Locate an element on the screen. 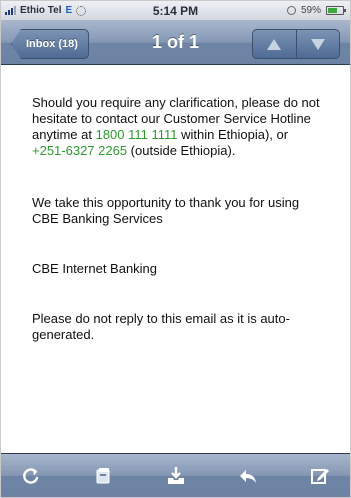 This screenshot has height=498, width=351. next-message-button is located at coordinates (317, 44).